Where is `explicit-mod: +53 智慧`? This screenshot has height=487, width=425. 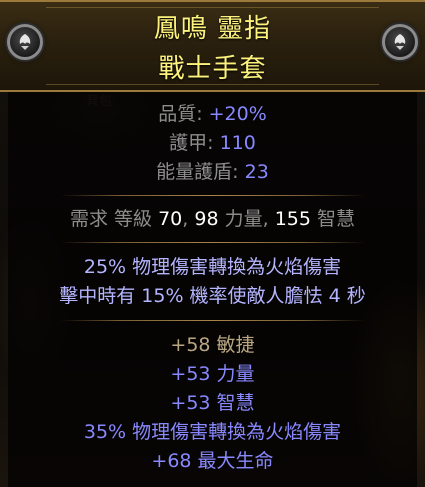 explicit-mod: +53 智慧 is located at coordinates (212, 403).